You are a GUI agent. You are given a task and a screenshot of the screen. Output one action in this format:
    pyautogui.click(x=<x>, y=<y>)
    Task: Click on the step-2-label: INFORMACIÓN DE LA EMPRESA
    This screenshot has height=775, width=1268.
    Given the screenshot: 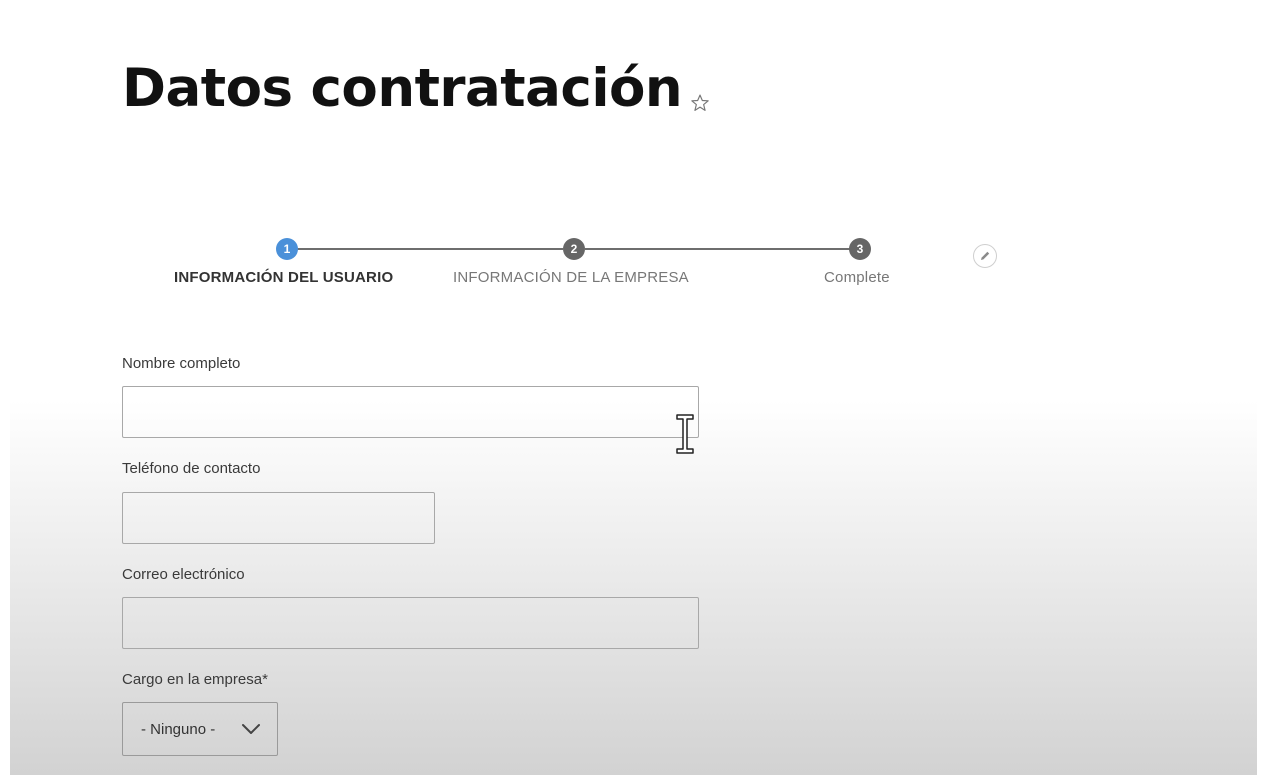 What is the action you would take?
    pyautogui.click(x=571, y=277)
    